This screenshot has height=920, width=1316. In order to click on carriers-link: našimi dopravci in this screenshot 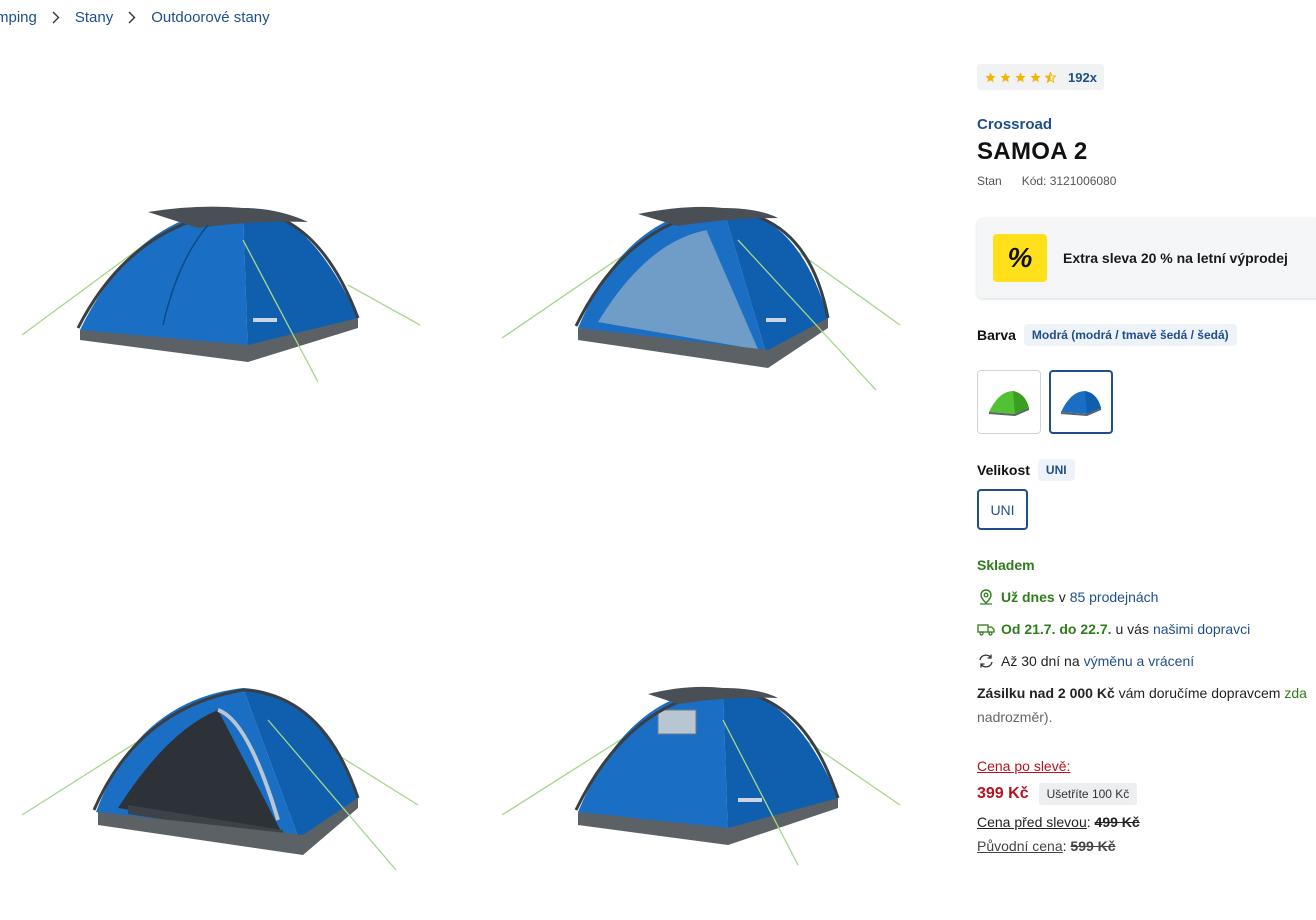, I will do `click(1201, 629)`.